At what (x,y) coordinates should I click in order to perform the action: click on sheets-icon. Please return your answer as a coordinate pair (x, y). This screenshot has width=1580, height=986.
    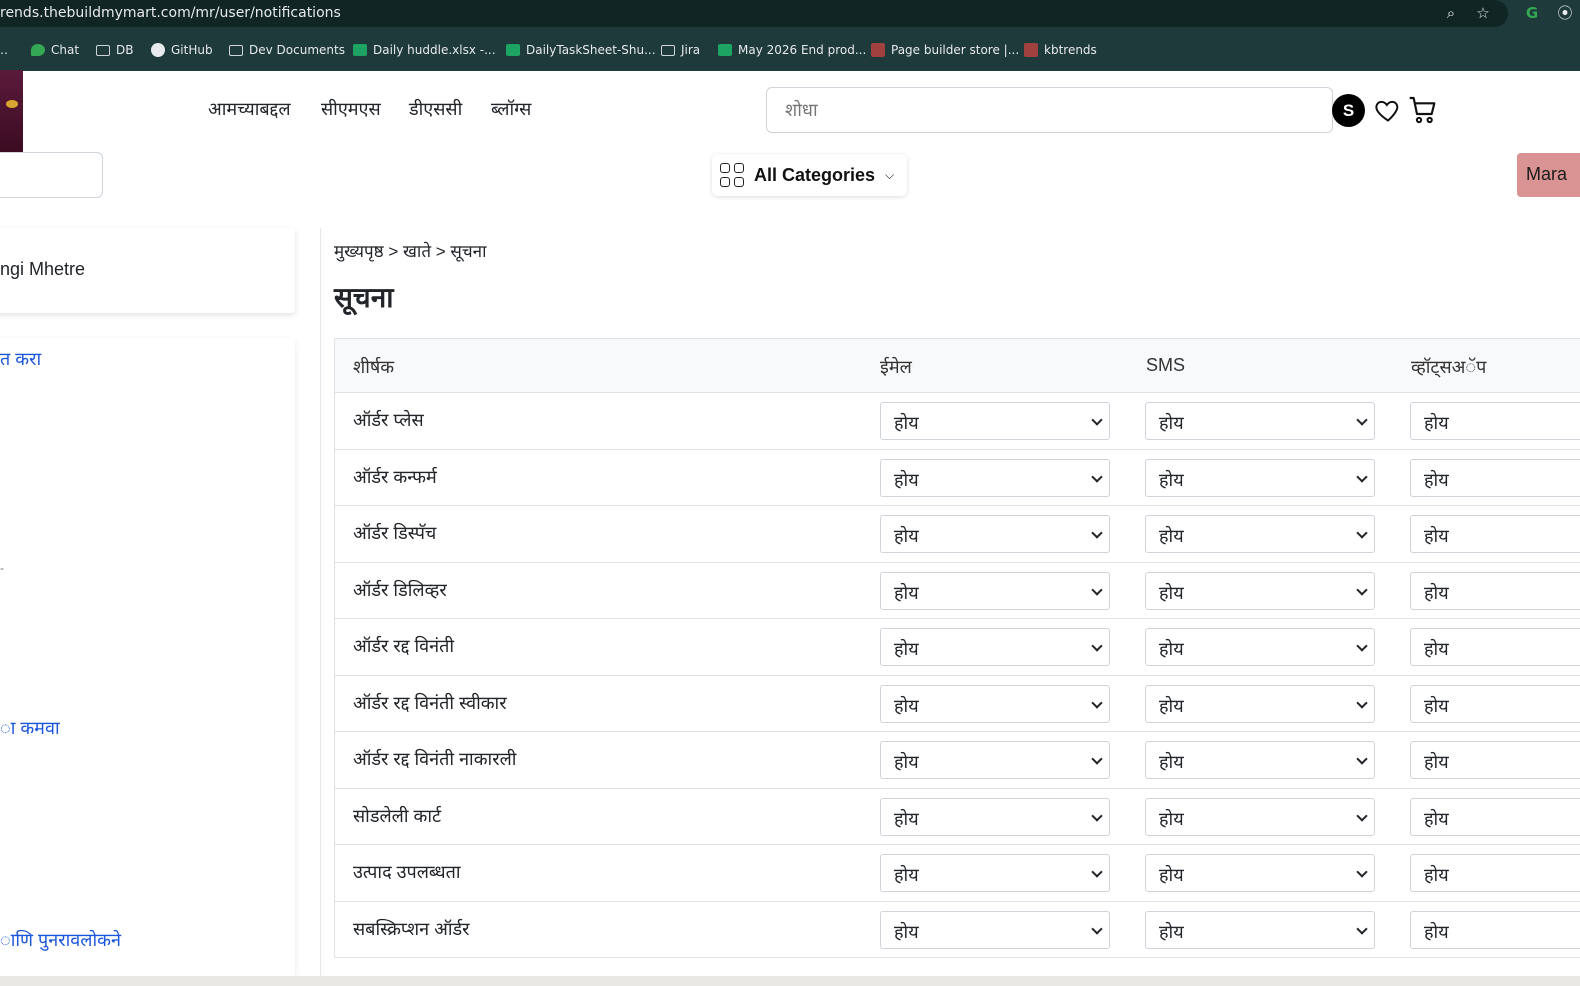
    Looking at the image, I should click on (725, 50).